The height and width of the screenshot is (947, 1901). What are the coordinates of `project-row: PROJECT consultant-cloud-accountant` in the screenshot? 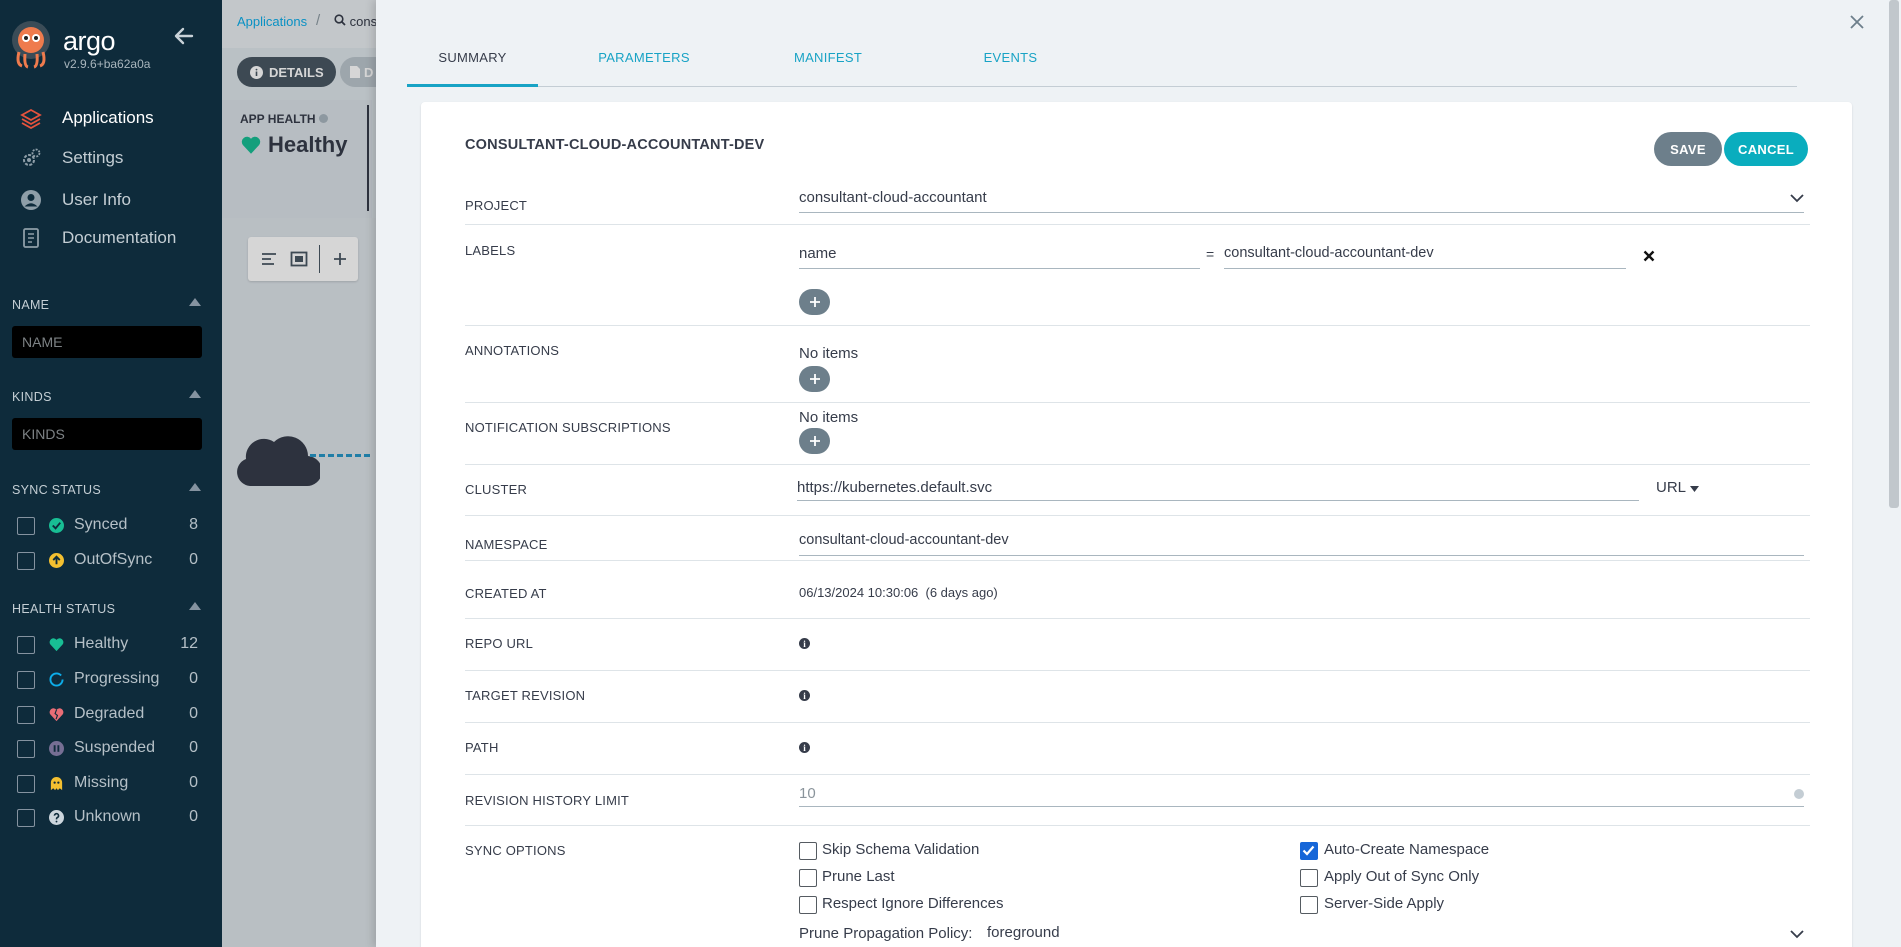 It's located at (1137, 193).